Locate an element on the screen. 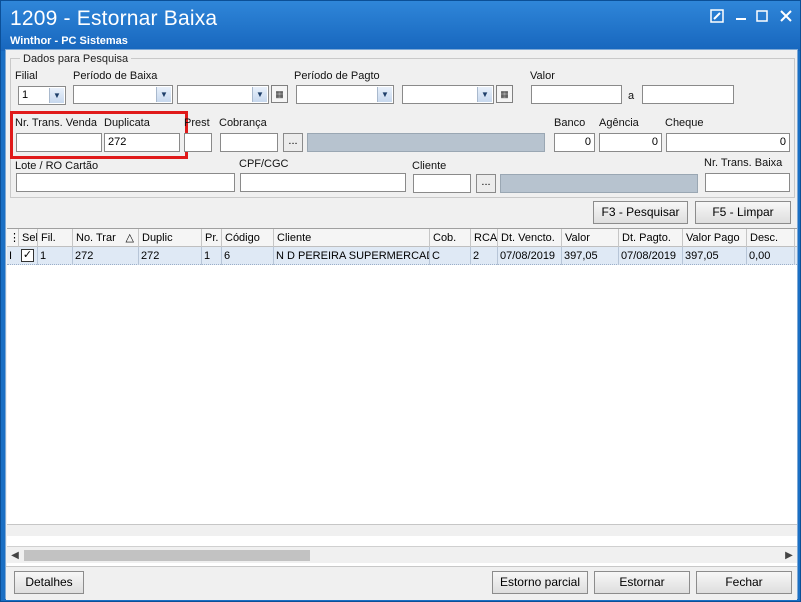 Image resolution: width=801 pixels, height=602 pixels. scroll-left-icon: ◀ is located at coordinates (15, 555).